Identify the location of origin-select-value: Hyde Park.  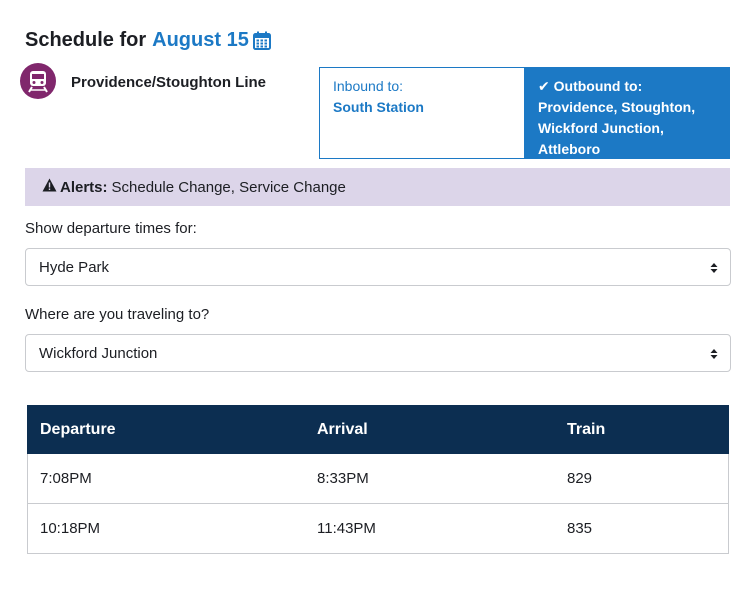
(74, 267).